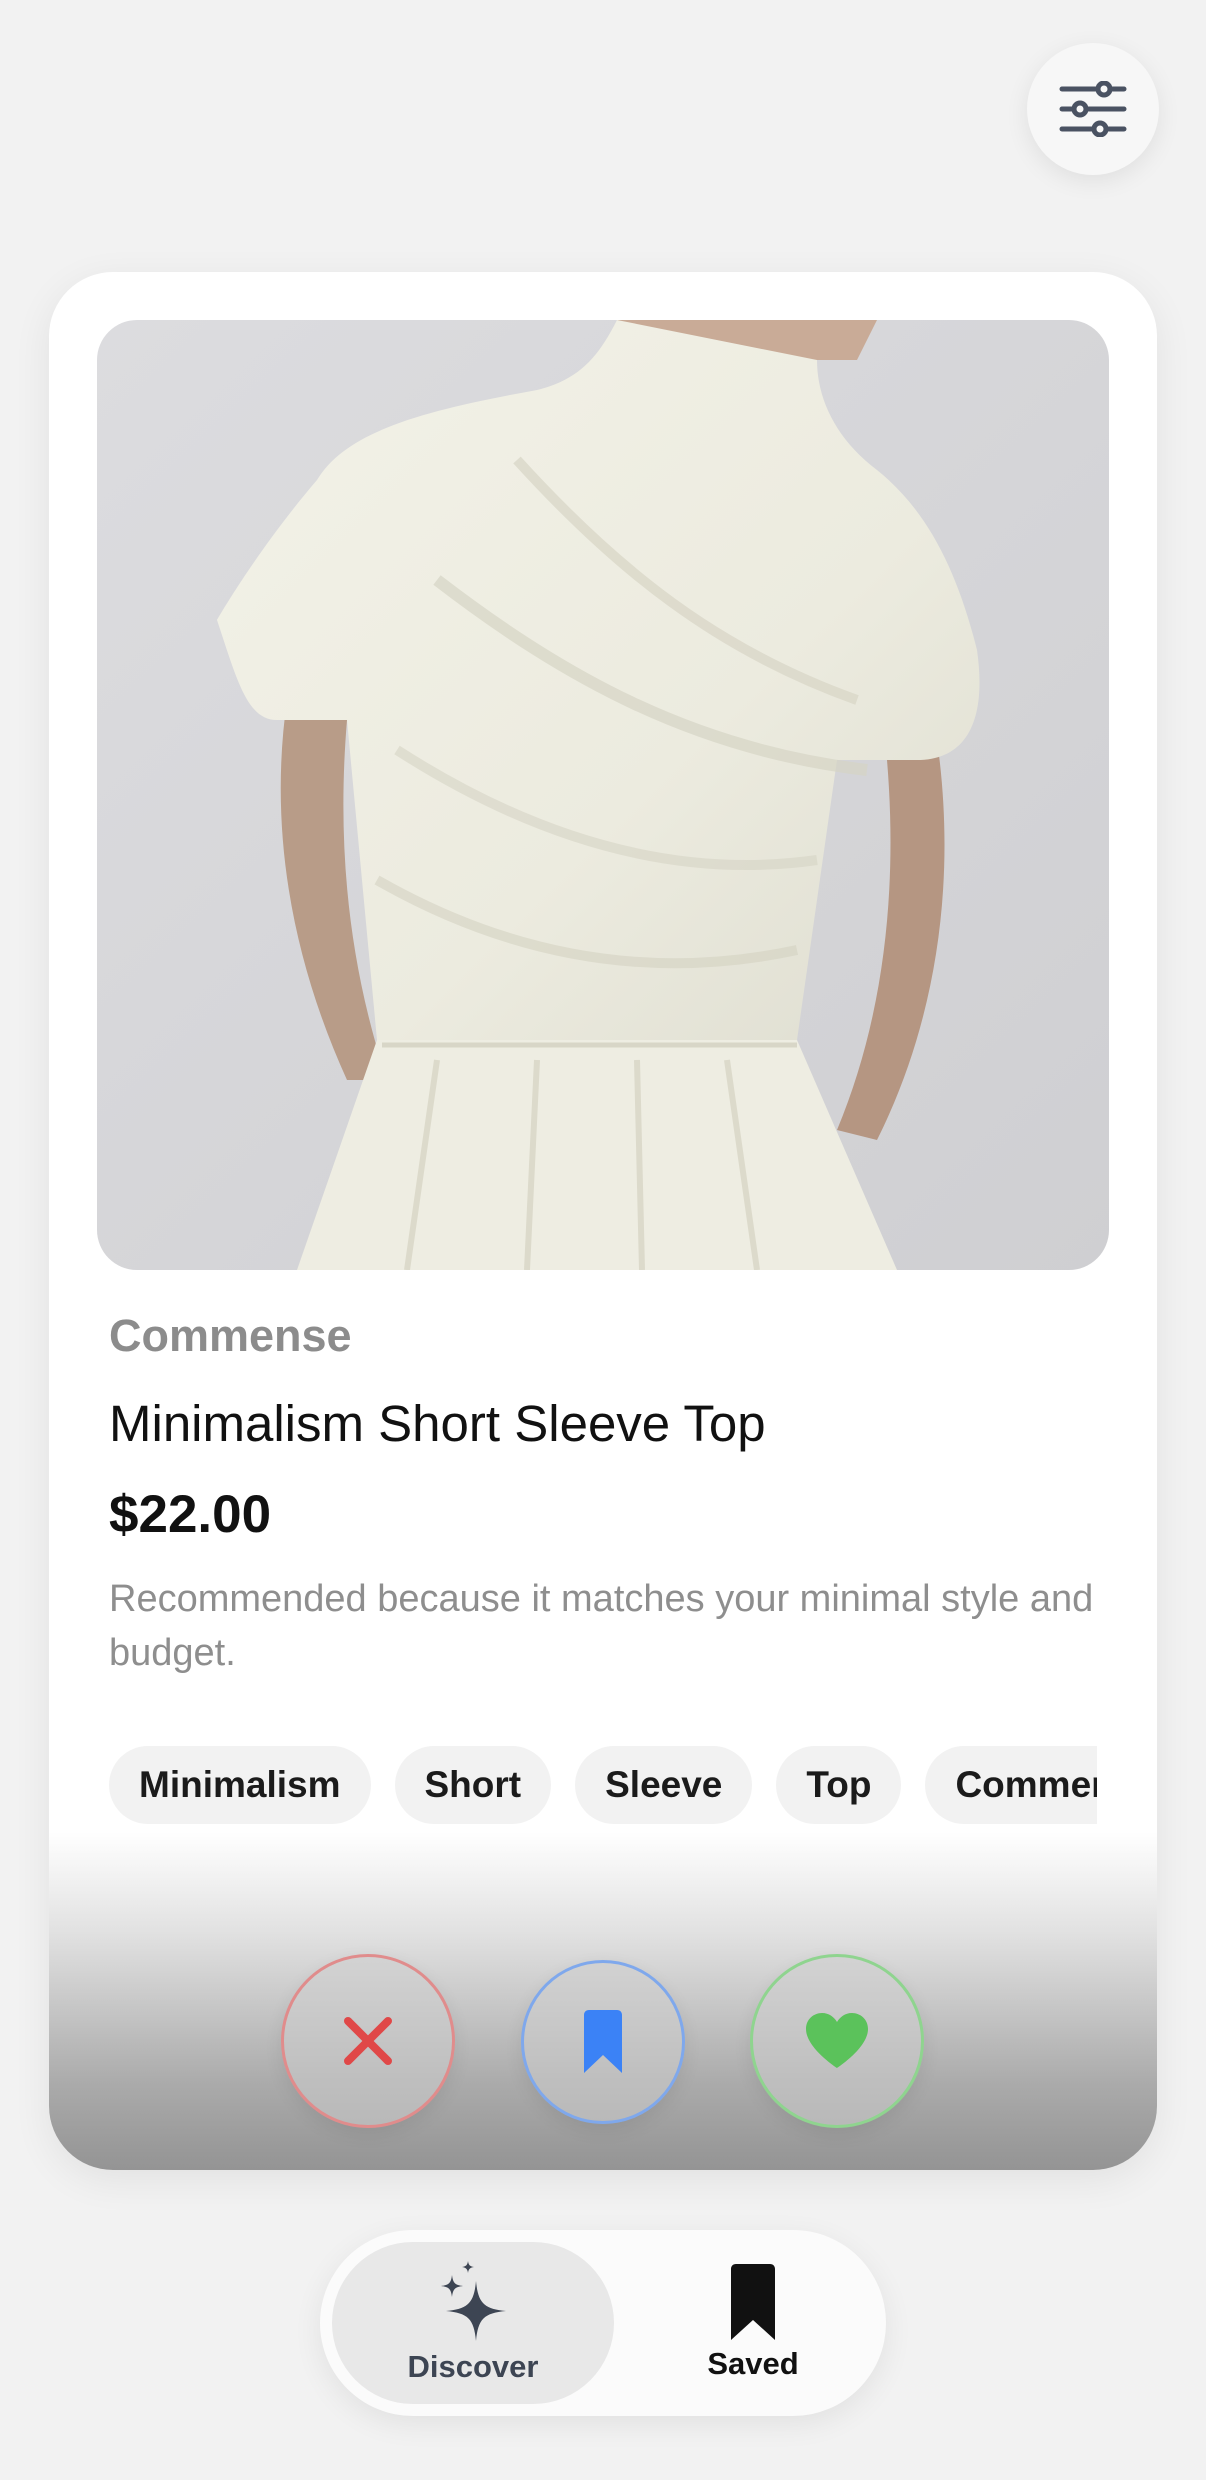 The width and height of the screenshot is (1206, 2480). I want to click on sliders-icon, so click(1093, 109).